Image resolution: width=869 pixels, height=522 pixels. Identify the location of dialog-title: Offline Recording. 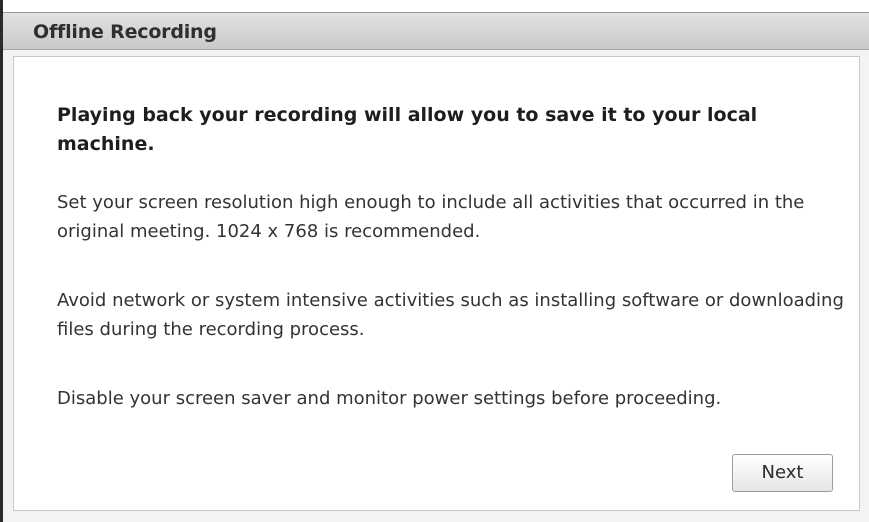
(125, 32).